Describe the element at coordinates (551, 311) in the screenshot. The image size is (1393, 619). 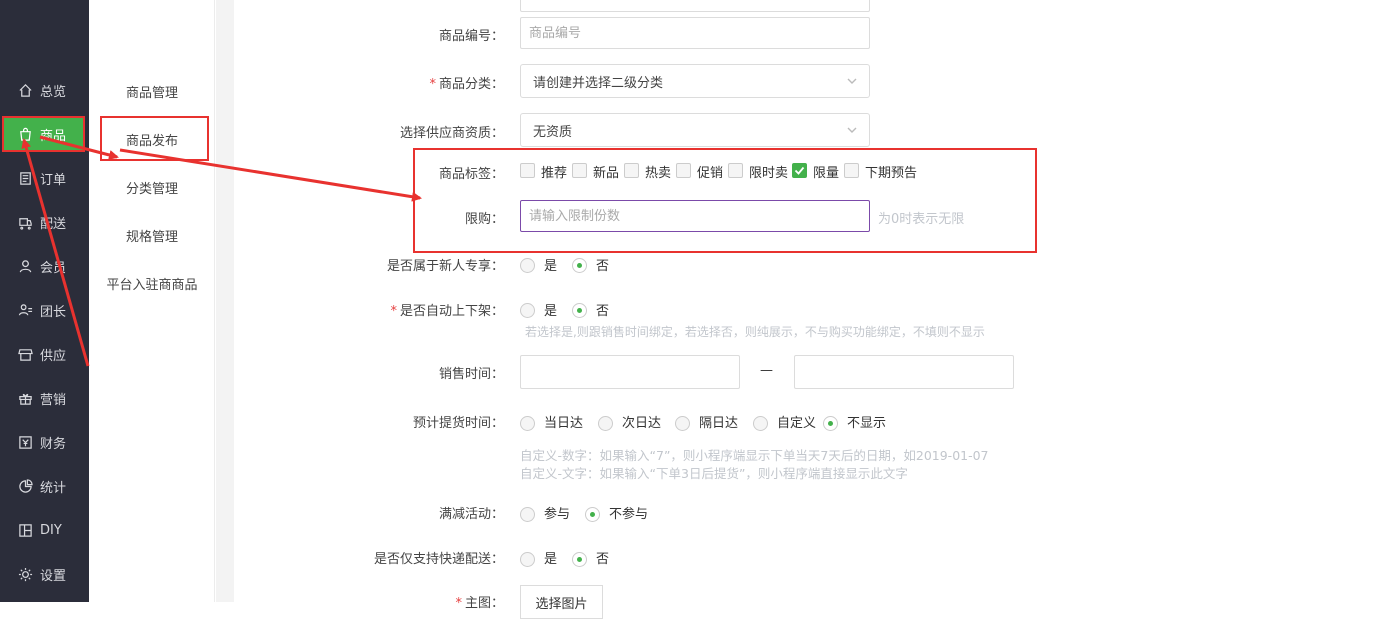
I see `auto-shelf-yes-label: 是` at that location.